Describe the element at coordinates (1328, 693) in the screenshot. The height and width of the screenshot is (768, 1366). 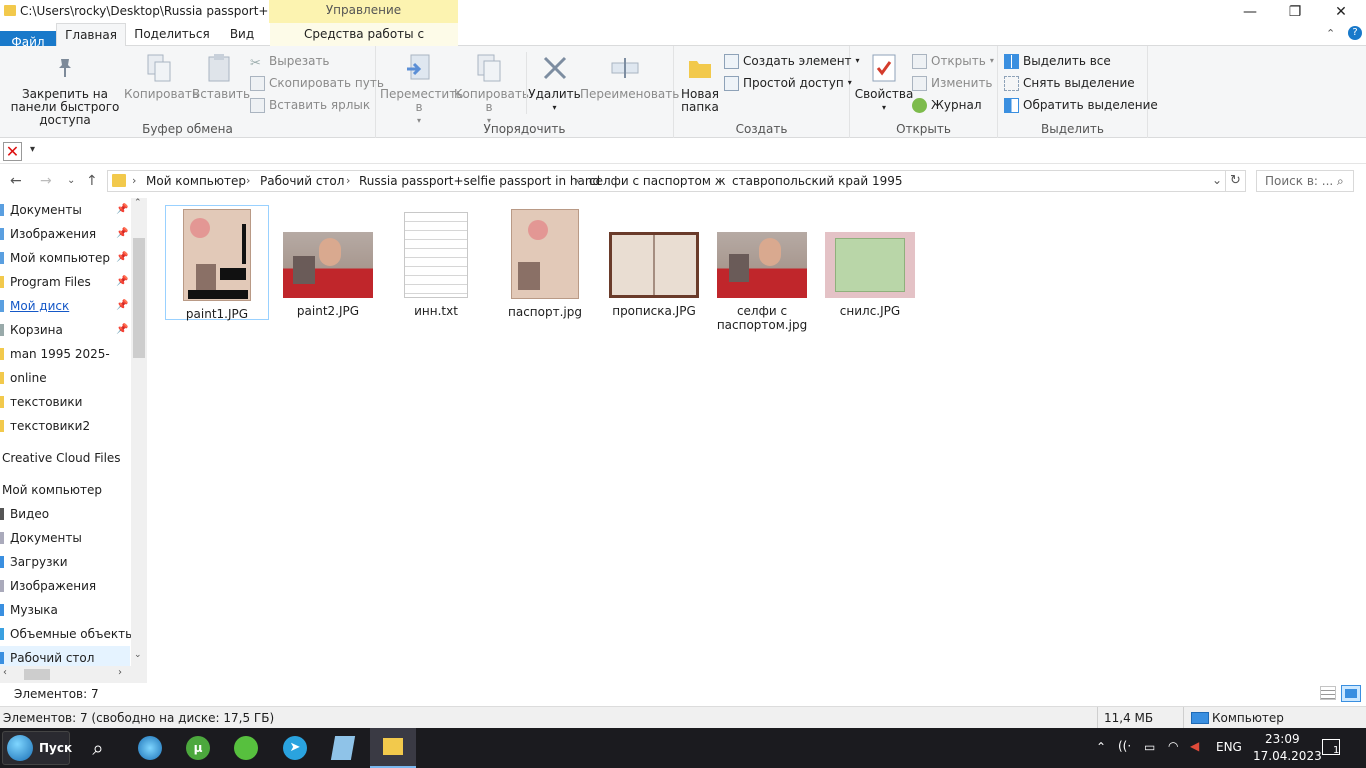
I see `details-view-icon` at that location.